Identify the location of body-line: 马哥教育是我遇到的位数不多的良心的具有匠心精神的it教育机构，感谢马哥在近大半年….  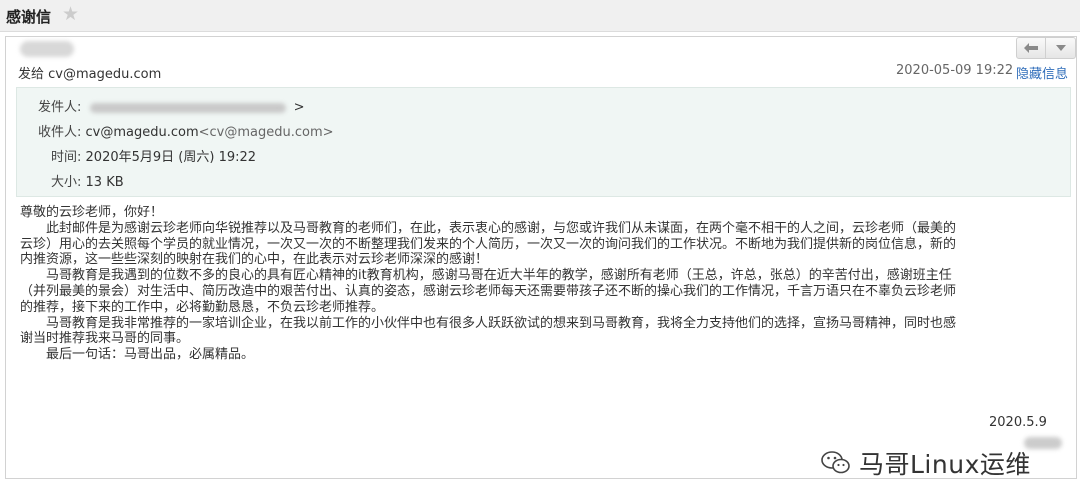
(499, 276).